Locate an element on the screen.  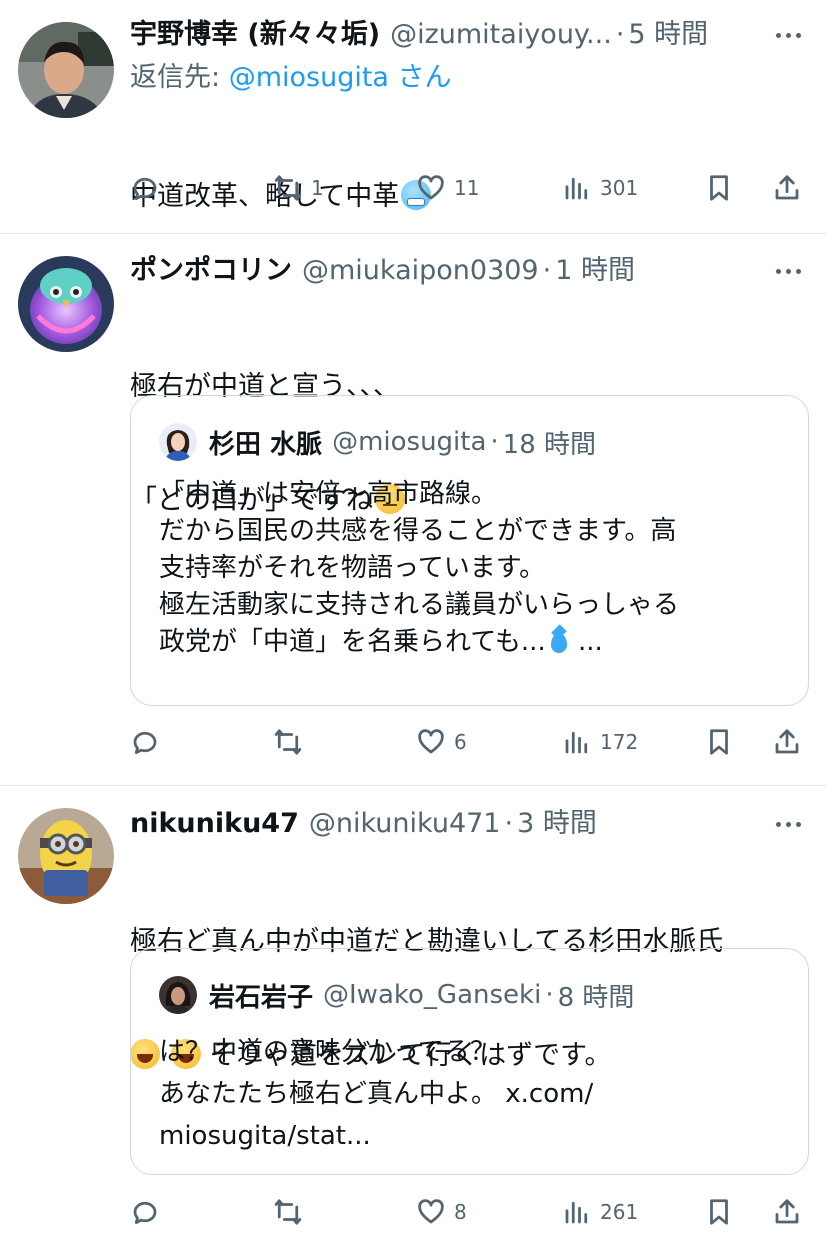
views-button: 301 is located at coordinates (600, 188).